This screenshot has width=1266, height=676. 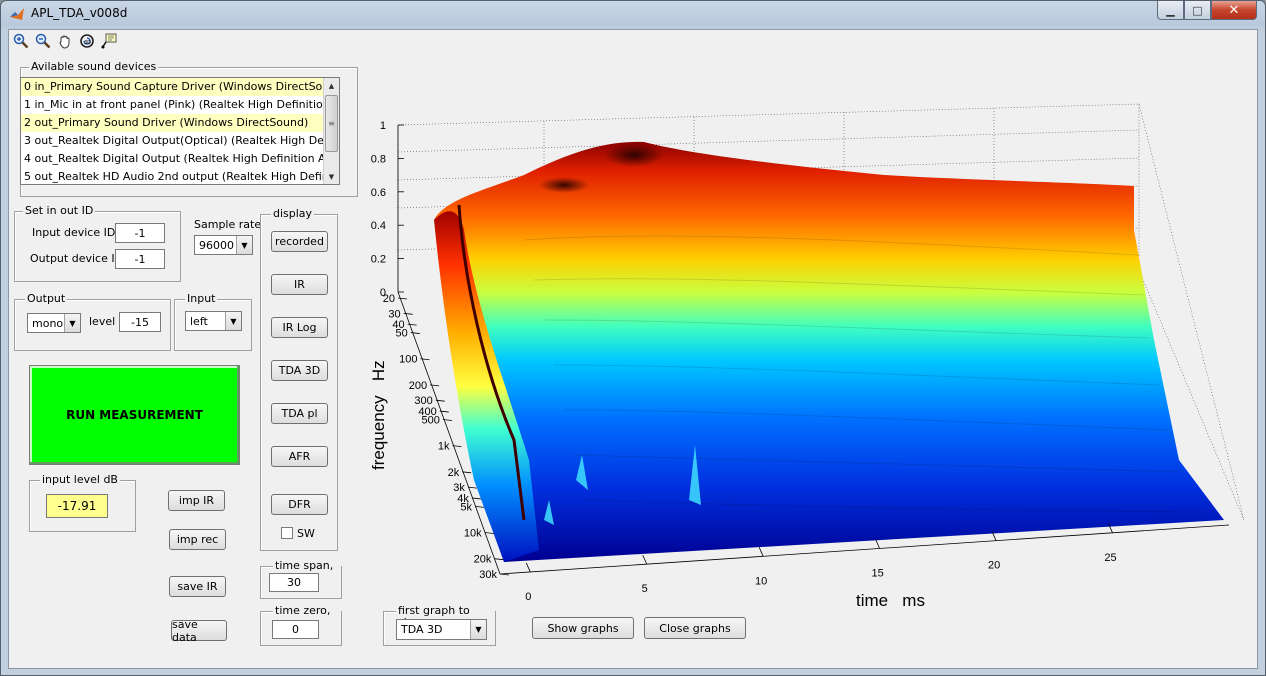 I want to click on afr-button: AFR, so click(x=299, y=456).